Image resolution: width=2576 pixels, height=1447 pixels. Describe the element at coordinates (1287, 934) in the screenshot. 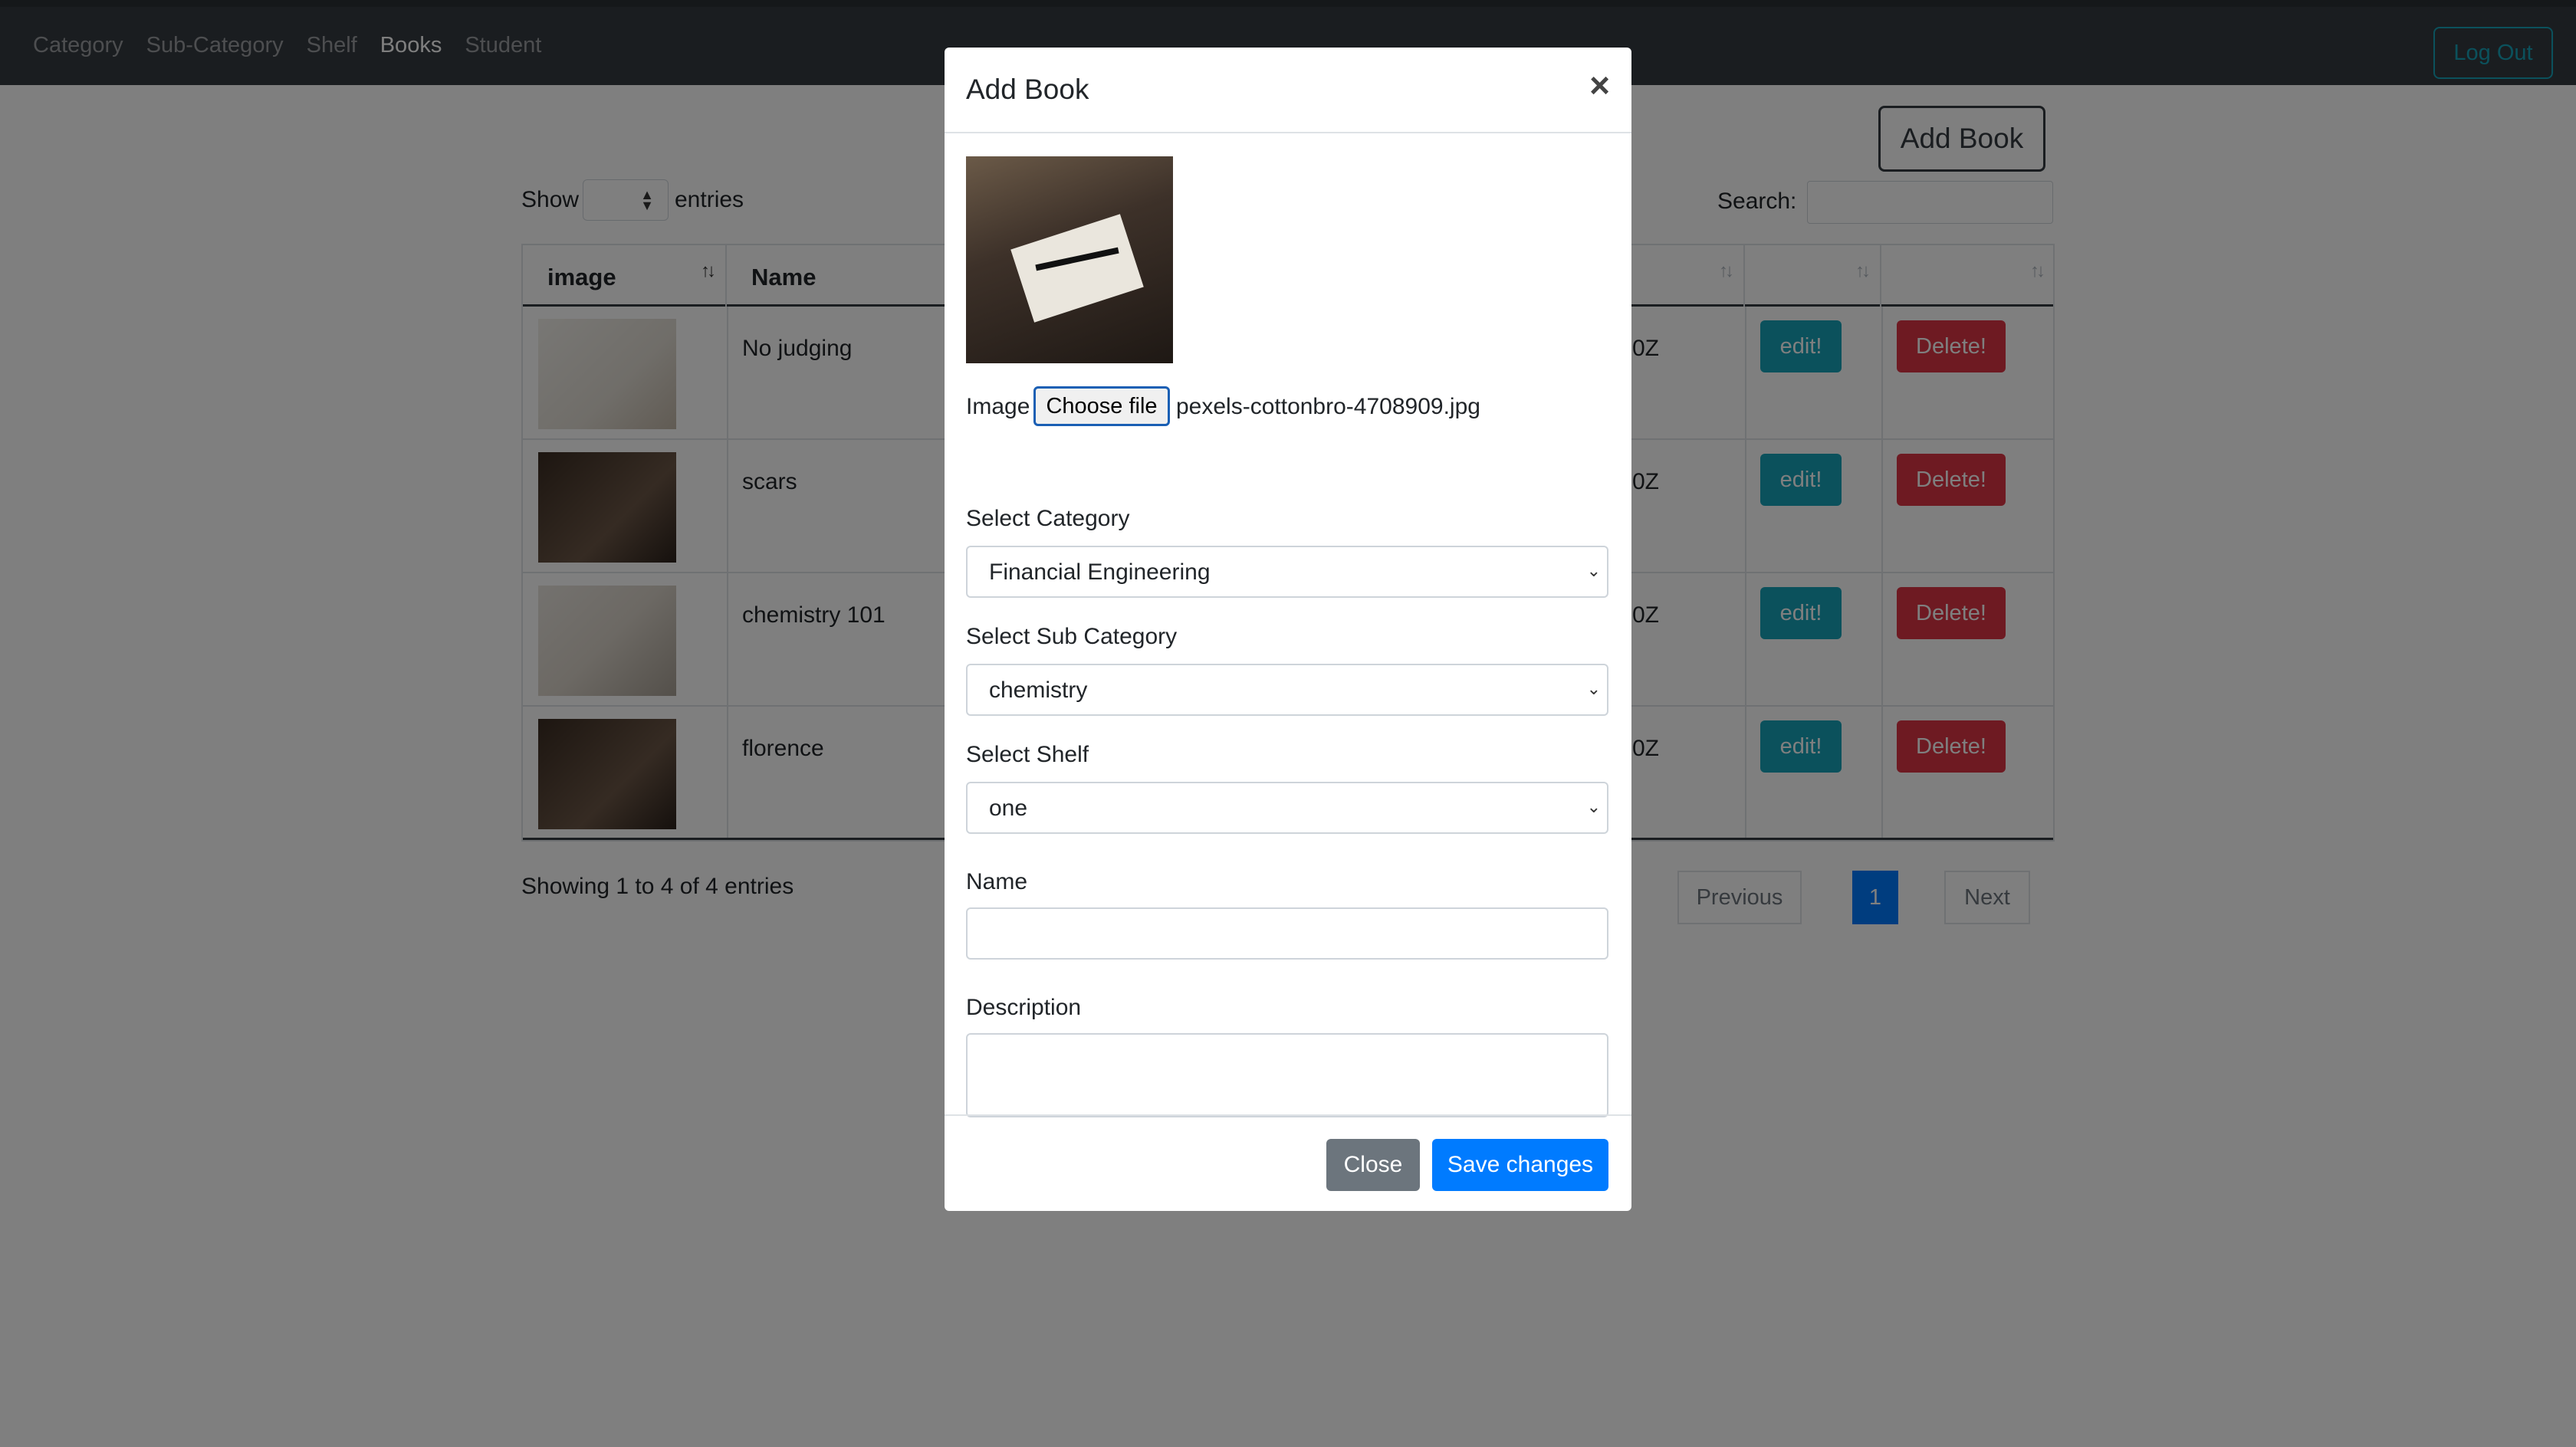

I see `name-input` at that location.